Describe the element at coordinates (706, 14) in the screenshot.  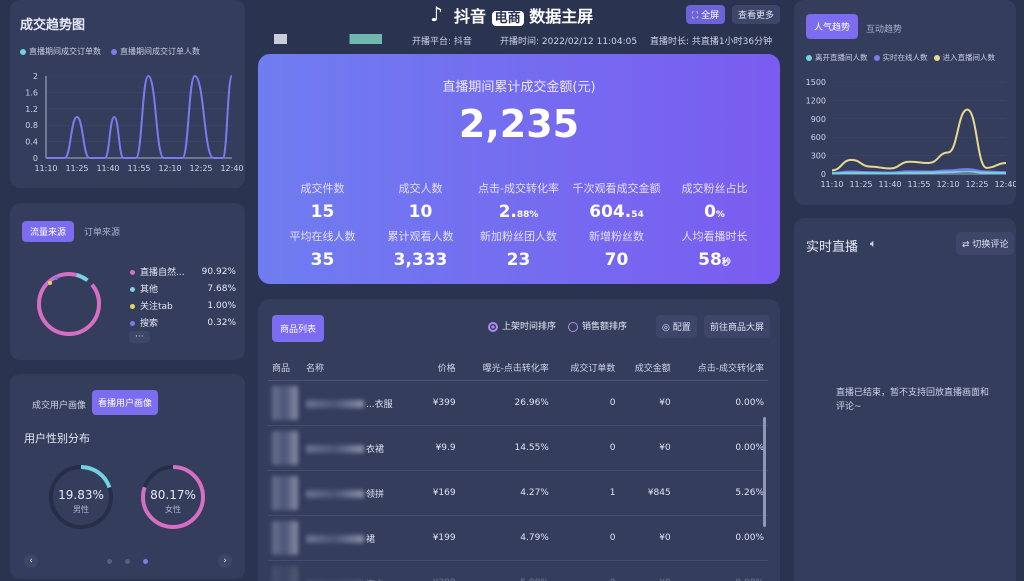
I see `fullscreen-button: ⛶ 全屏` at that location.